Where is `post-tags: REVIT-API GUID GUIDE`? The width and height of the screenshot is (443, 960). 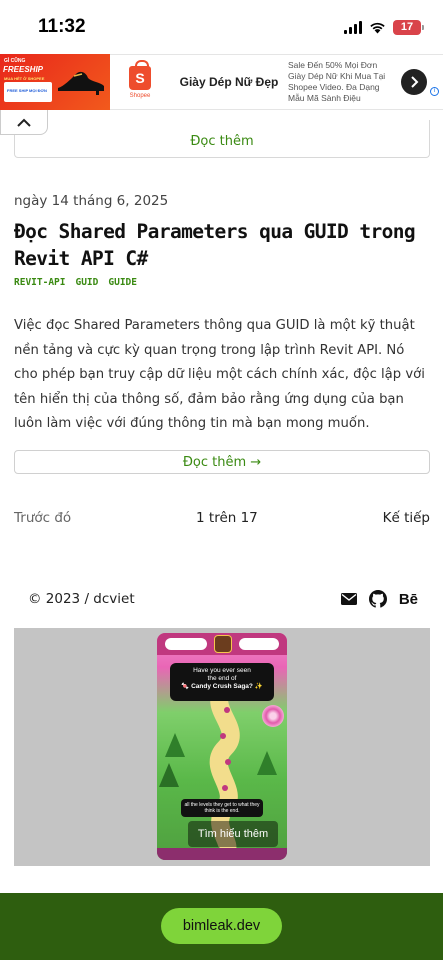
post-tags: REVIT-API GUID GUIDE is located at coordinates (75, 282).